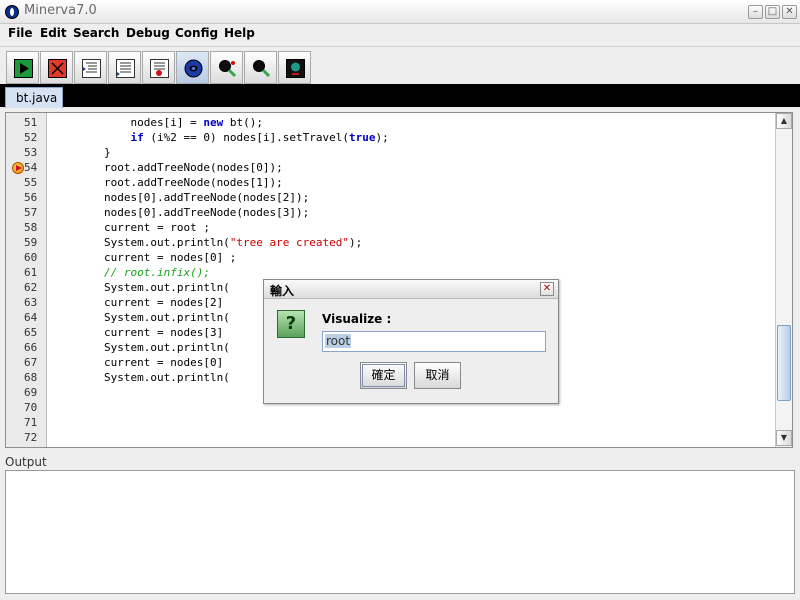 The image size is (800, 600). What do you see at coordinates (180, 212) in the screenshot?
I see `code-line: nodes[0].addTreeNode(nodes[3]);` at bounding box center [180, 212].